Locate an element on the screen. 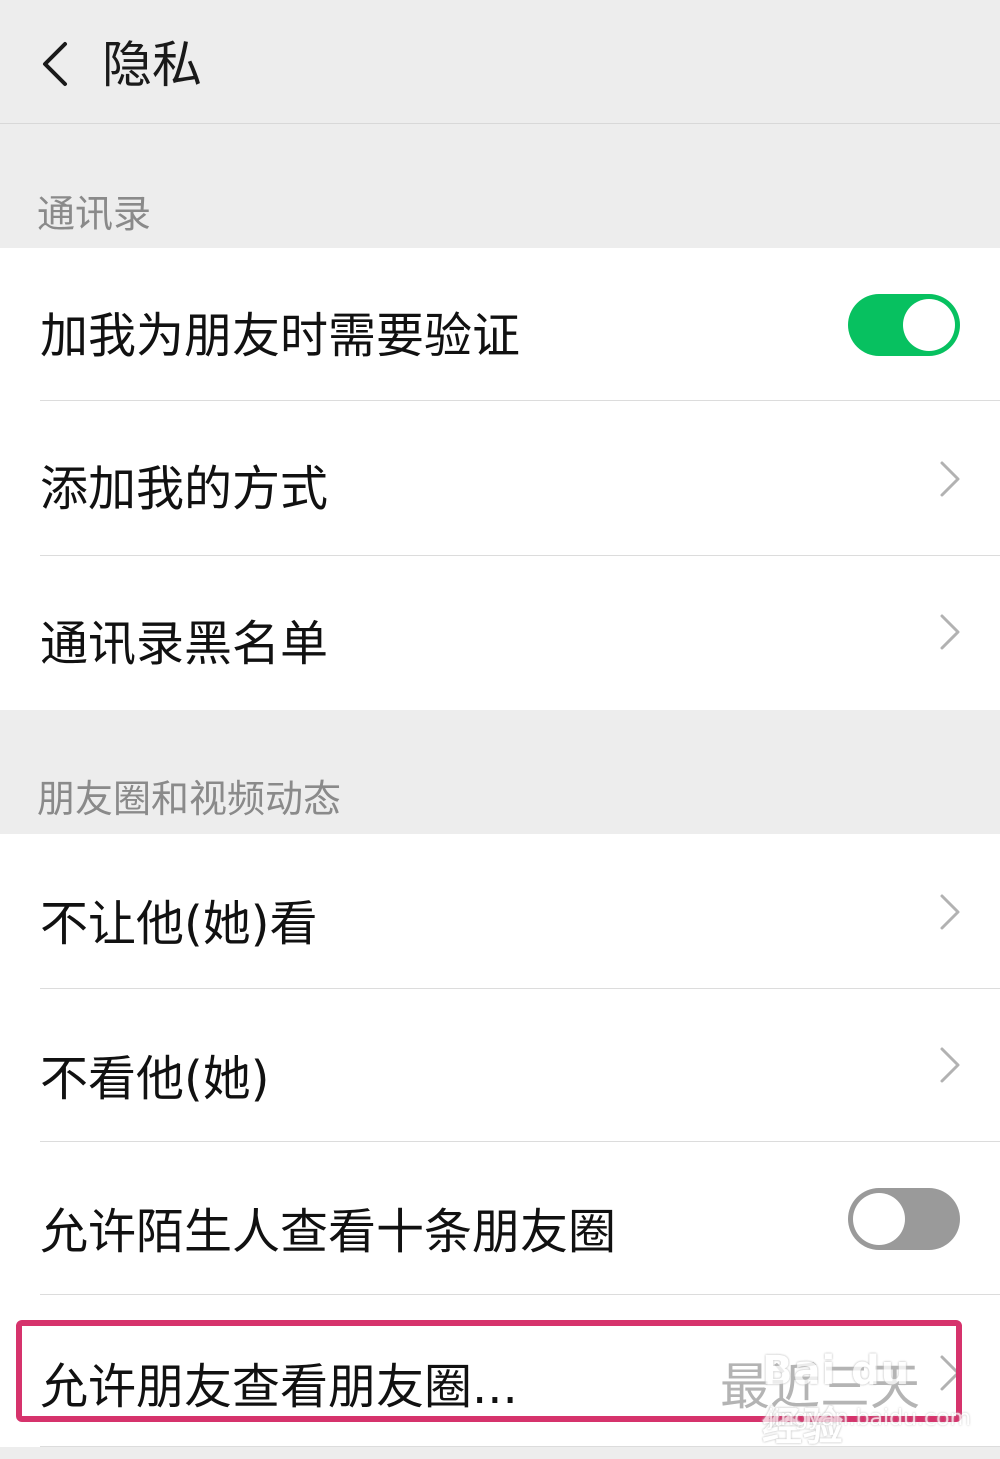 The height and width of the screenshot is (1459, 1000). strangers-ten-toggle is located at coordinates (904, 1219).